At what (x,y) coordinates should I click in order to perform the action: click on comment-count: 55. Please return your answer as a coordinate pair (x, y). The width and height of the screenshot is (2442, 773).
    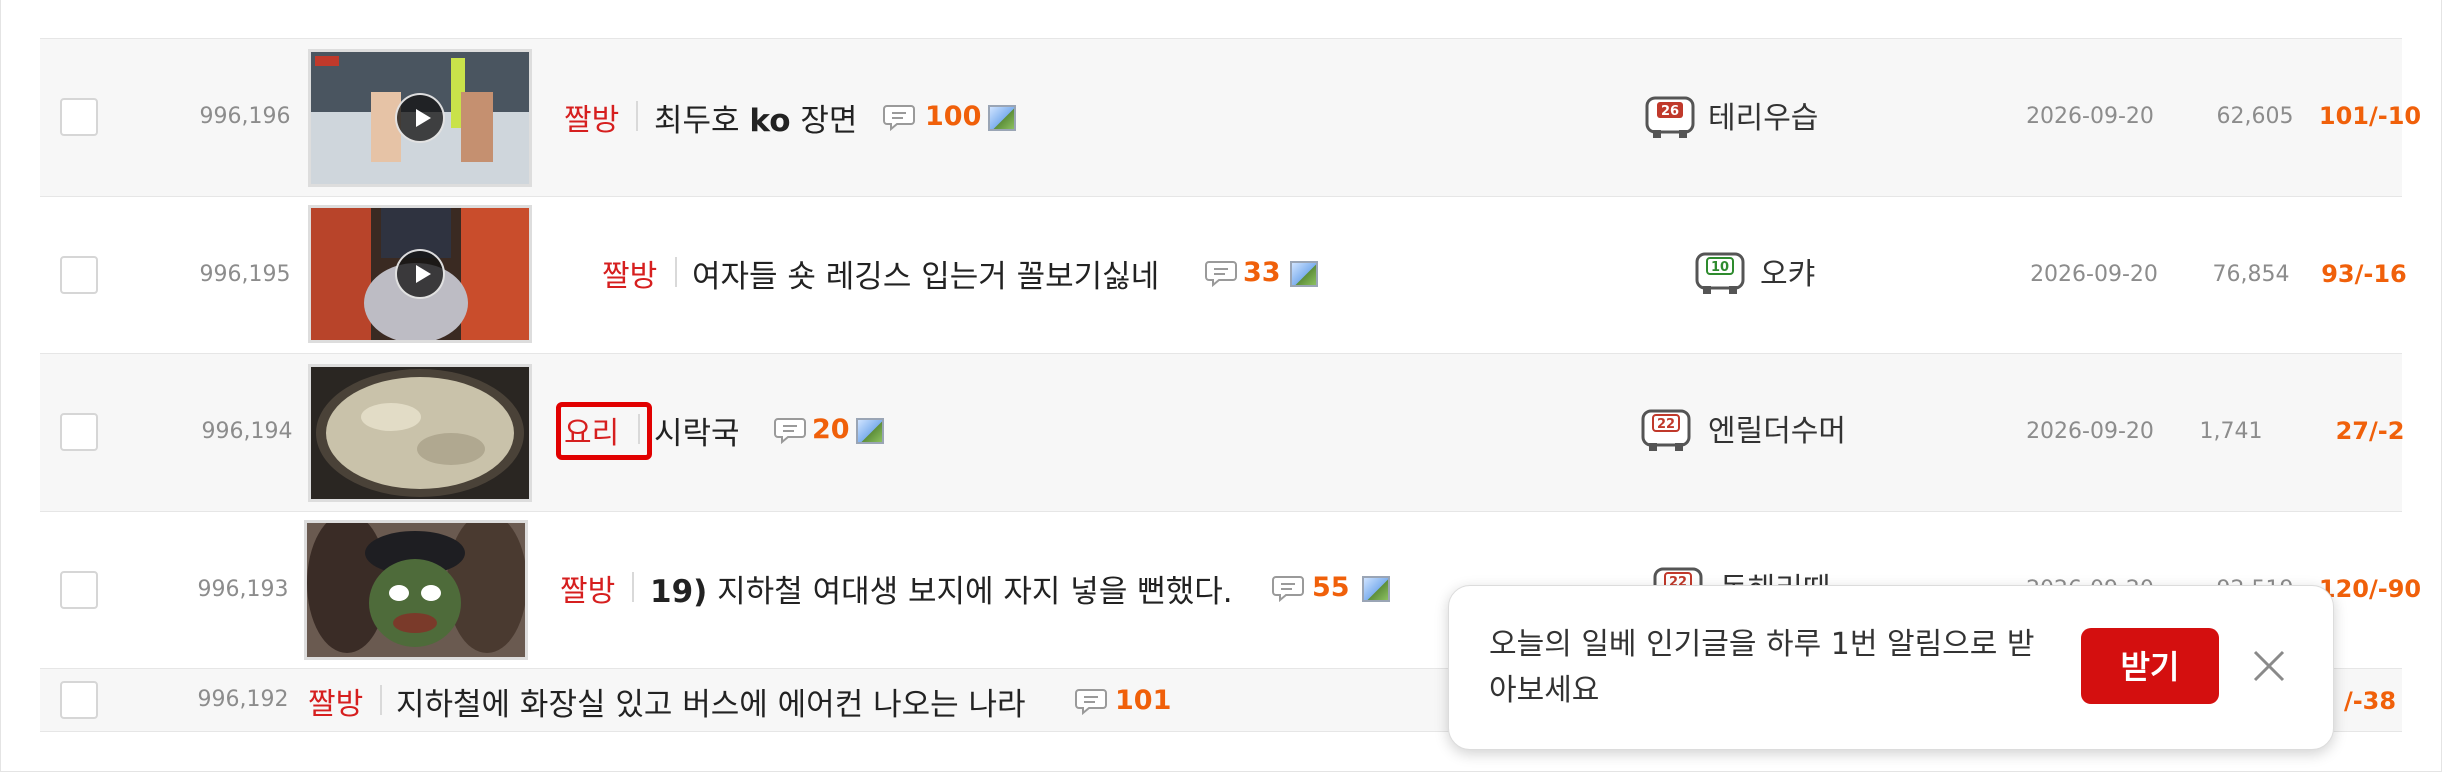
    Looking at the image, I should click on (1331, 587).